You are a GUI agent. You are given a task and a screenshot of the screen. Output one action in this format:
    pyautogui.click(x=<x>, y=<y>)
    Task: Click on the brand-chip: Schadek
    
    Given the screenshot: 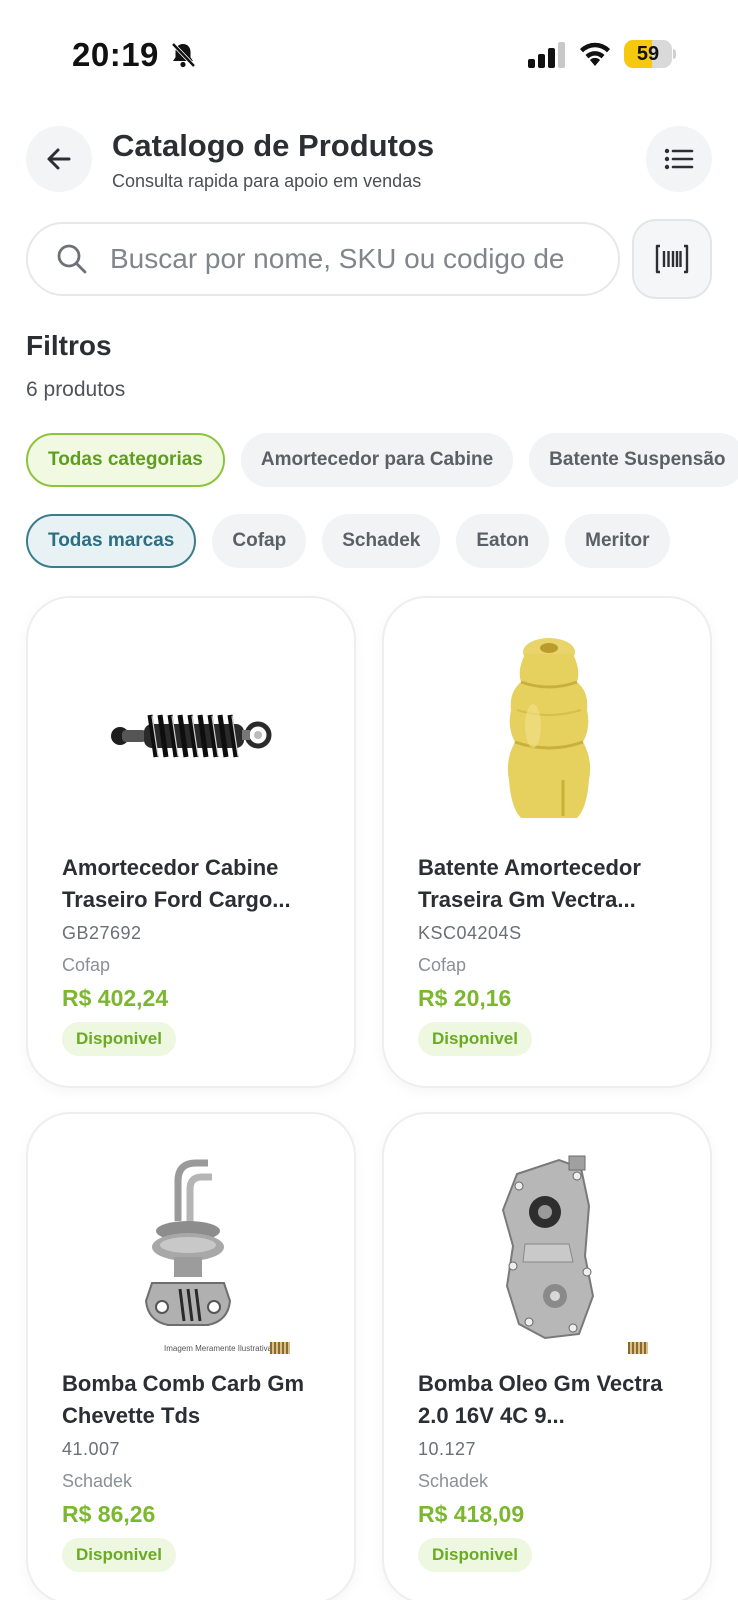 What is the action you would take?
    pyautogui.click(x=381, y=541)
    